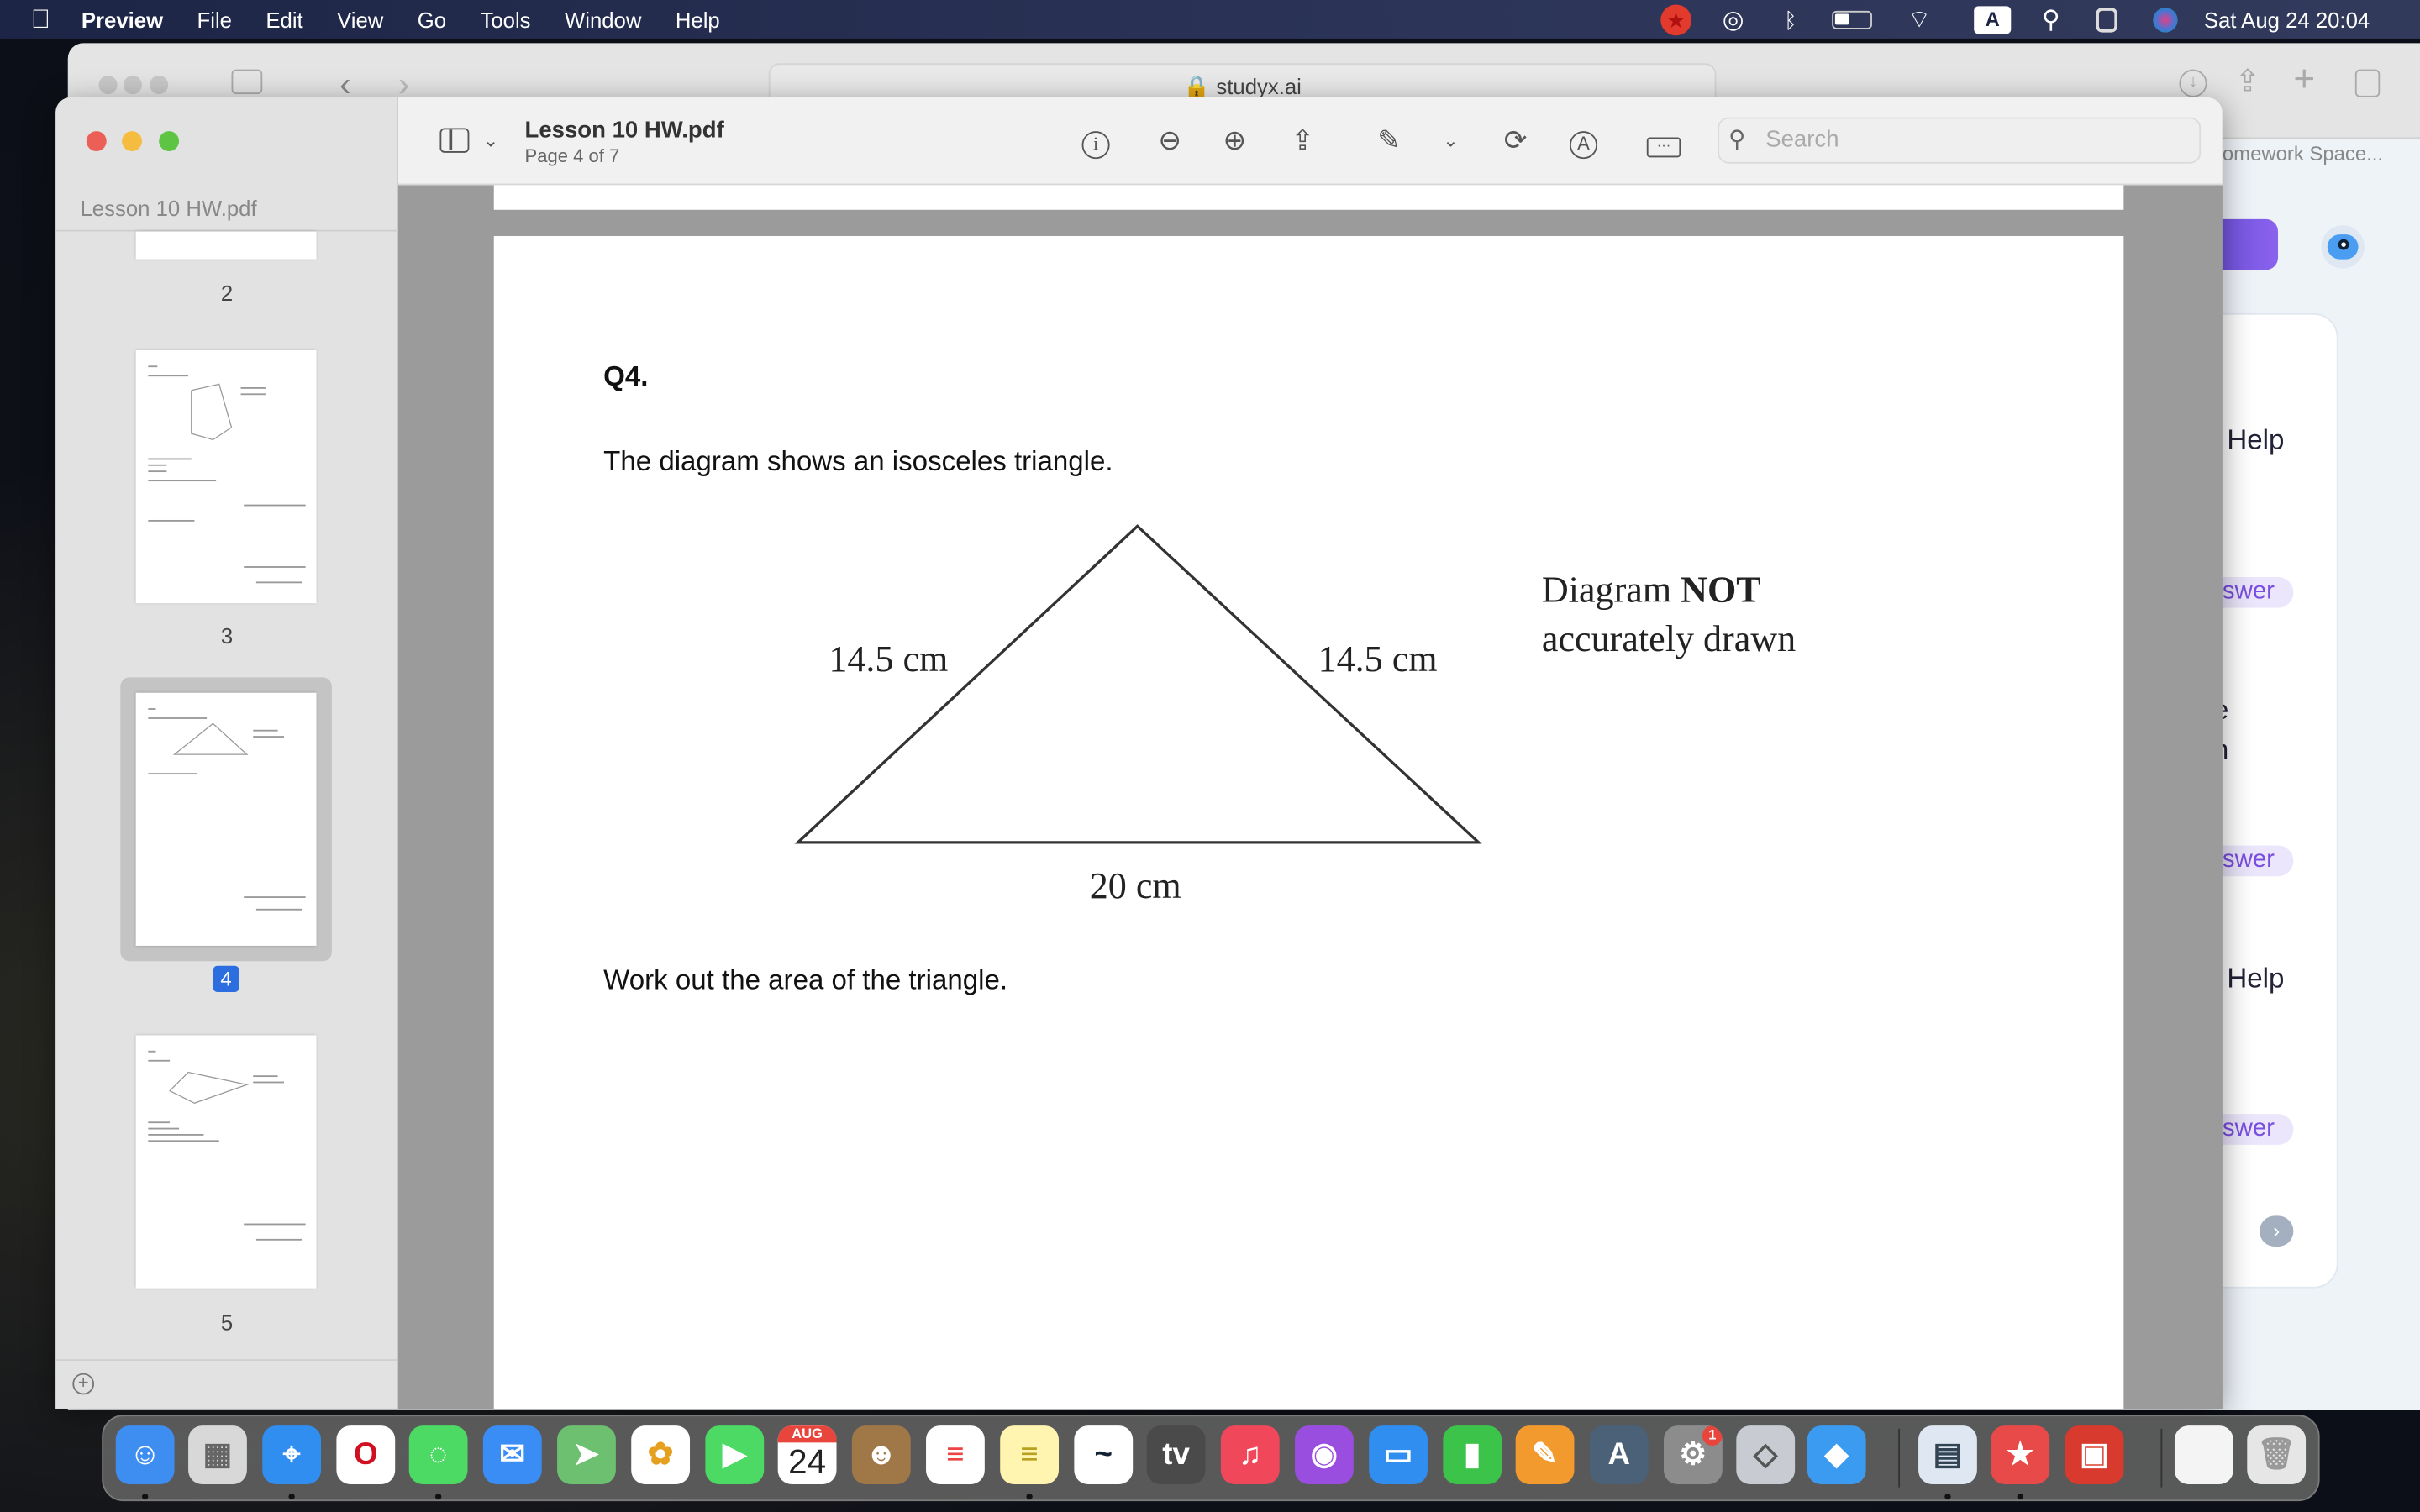 The height and width of the screenshot is (1512, 2420). I want to click on wifi-icon: ⌔, so click(1919, 19).